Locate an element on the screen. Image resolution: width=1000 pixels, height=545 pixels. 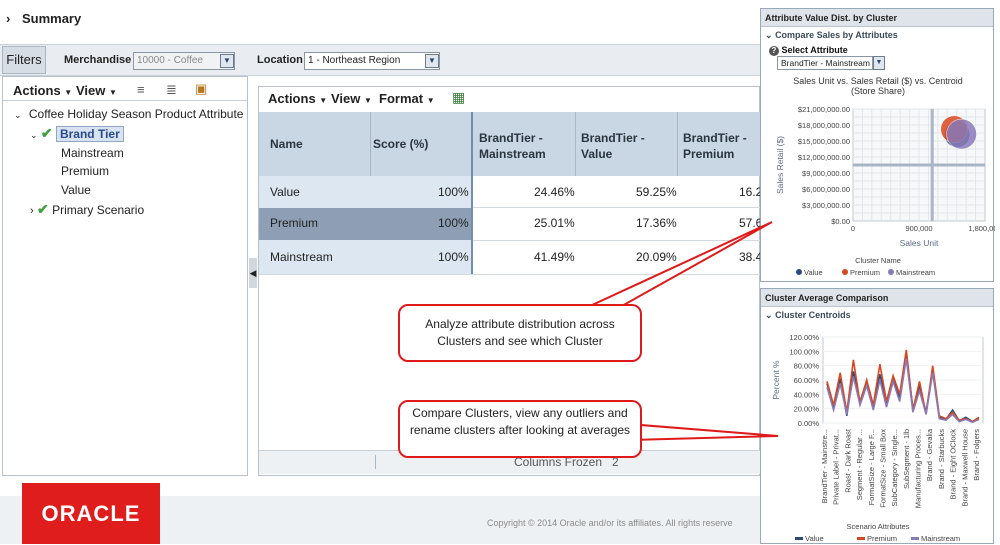
callout-pointer-bottom is located at coordinates (703, 432).